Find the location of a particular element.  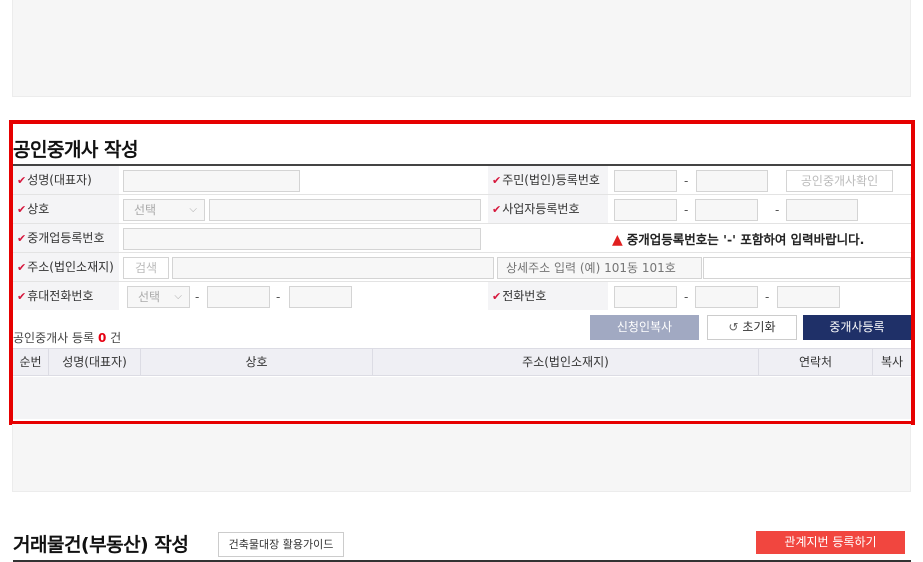

name-label: ✔성명(대표자) is located at coordinates (66, 180).